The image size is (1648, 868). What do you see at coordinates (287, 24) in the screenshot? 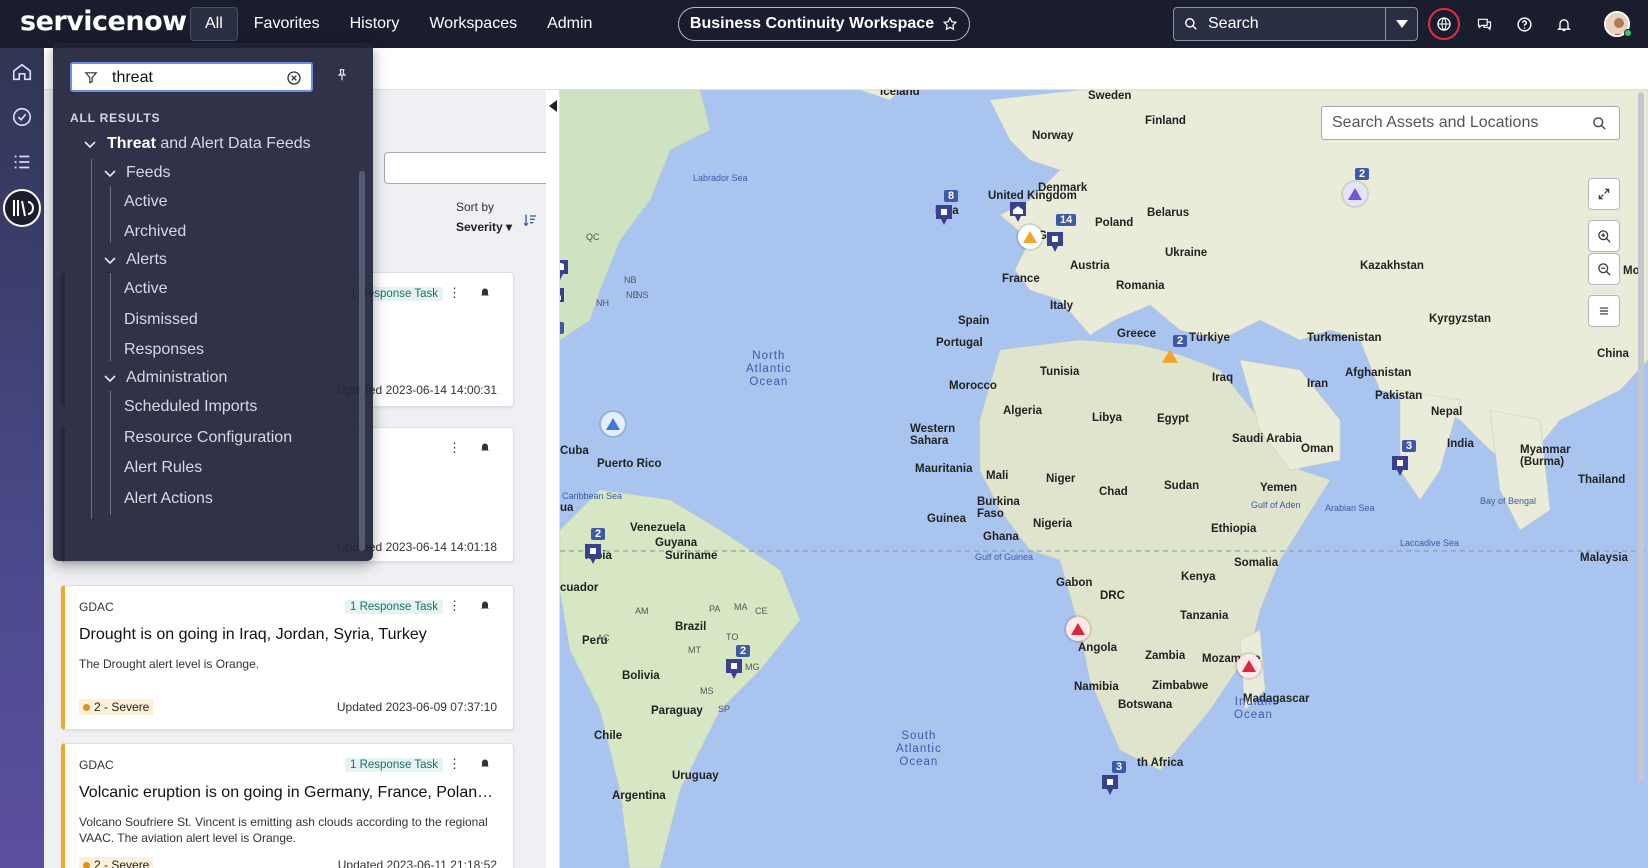
I see `nav-tab-favorites: Favorites` at bounding box center [287, 24].